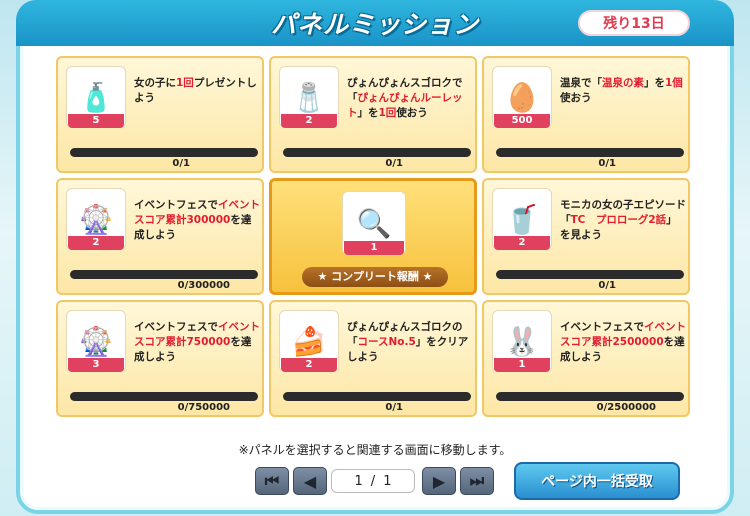 This screenshot has height=516, width=750. What do you see at coordinates (405, 98) in the screenshot?
I see `mission-description: ぴょんぴょんスゴロクで「ぴょんぴょんルーレット」を1回使おう` at bounding box center [405, 98].